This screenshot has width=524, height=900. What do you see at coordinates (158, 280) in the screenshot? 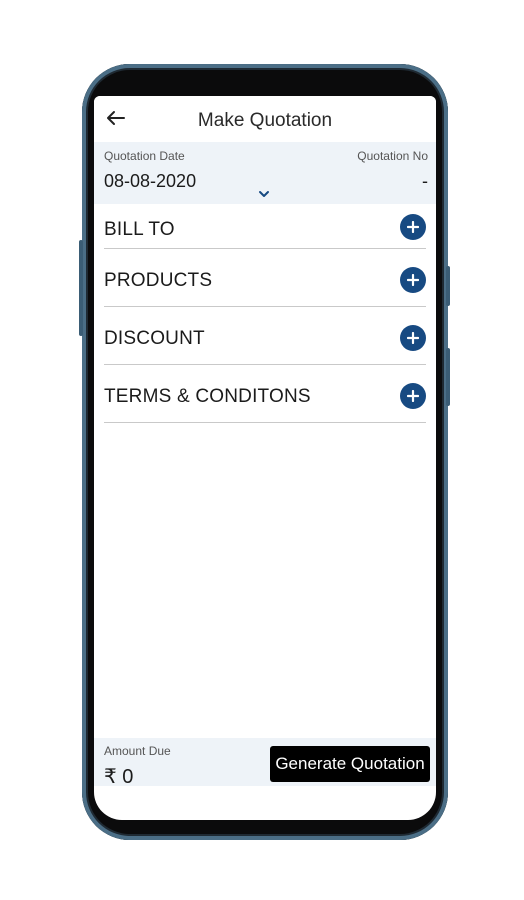
I see `section-label: PRODUCTS` at bounding box center [158, 280].